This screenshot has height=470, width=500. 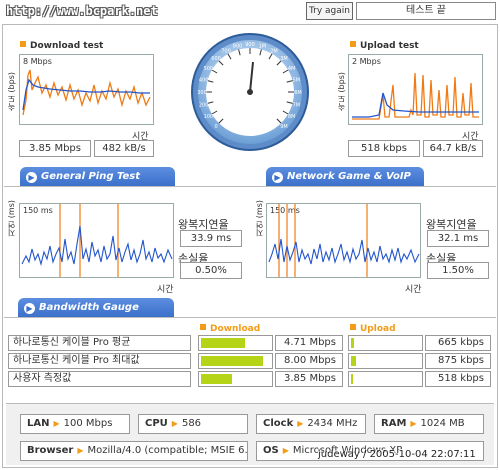 What do you see at coordinates (341, 92) in the screenshot?
I see `upload-y-label: 속도 (bps)` at bounding box center [341, 92].